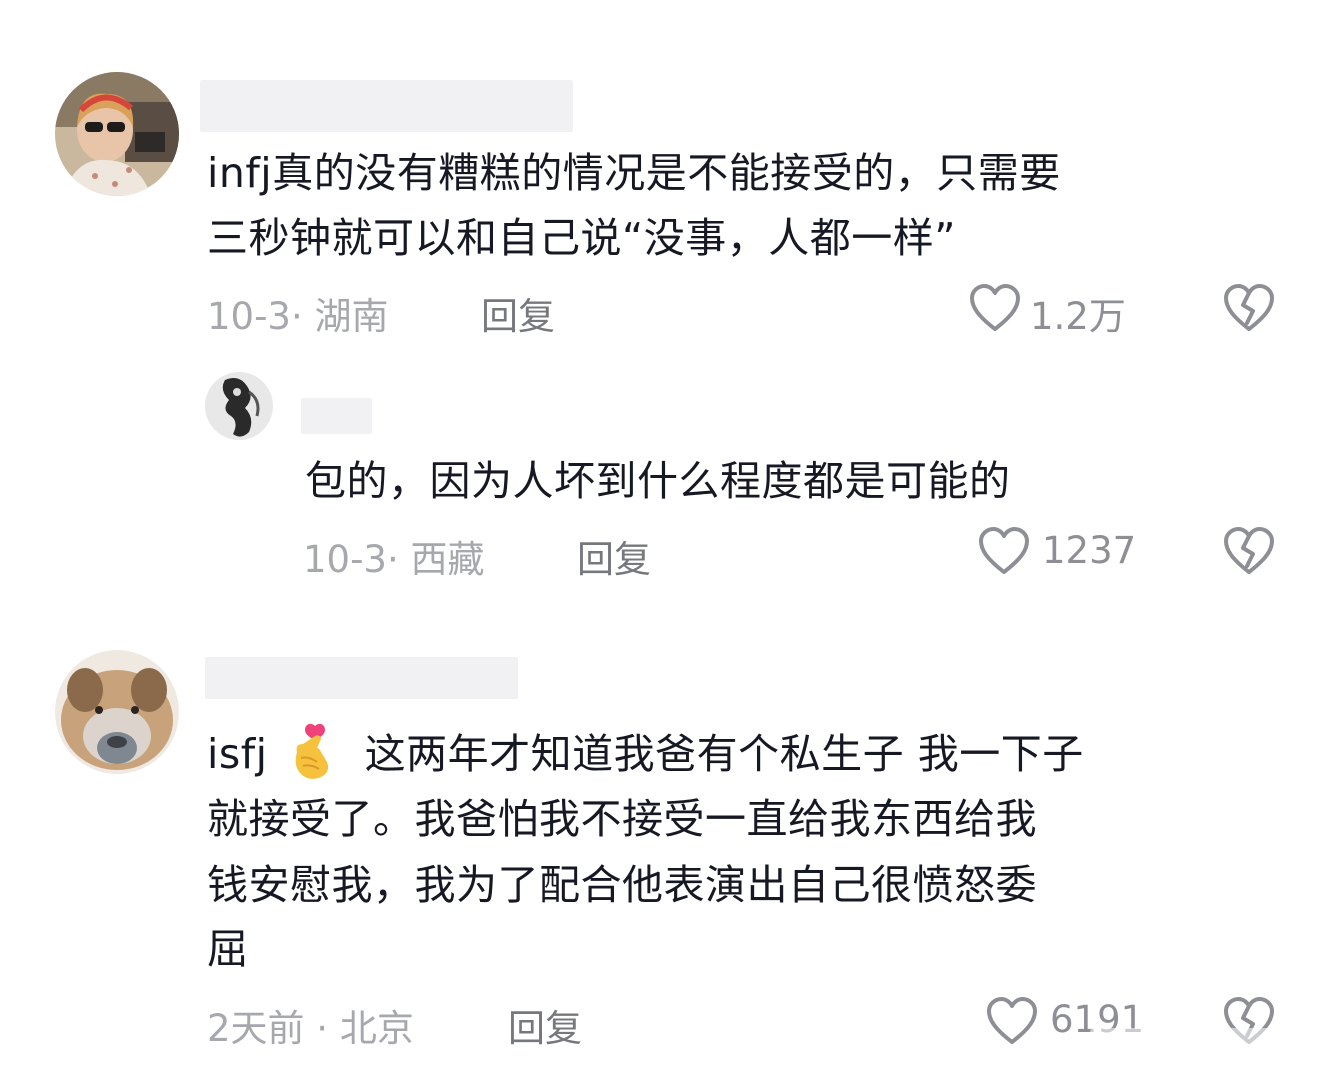  What do you see at coordinates (394, 559) in the screenshot?
I see `comment-date-location: 10-3· 西藏` at bounding box center [394, 559].